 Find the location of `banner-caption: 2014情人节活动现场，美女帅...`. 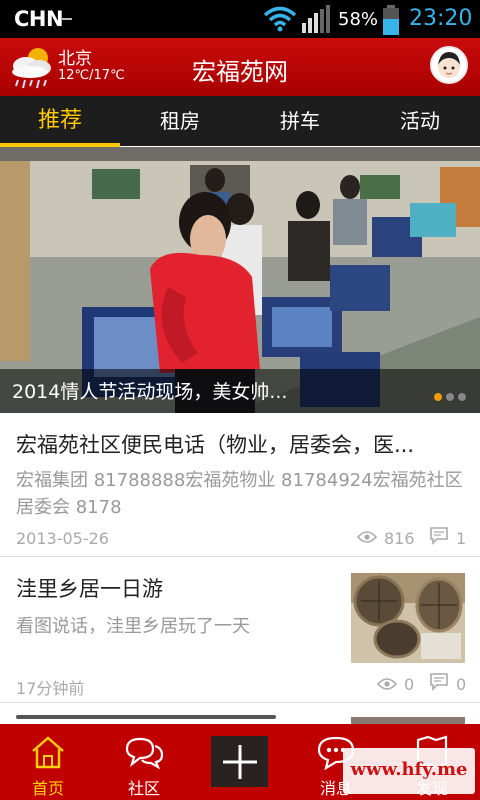

banner-caption: 2014情人节活动现场，美女帅... is located at coordinates (150, 392).